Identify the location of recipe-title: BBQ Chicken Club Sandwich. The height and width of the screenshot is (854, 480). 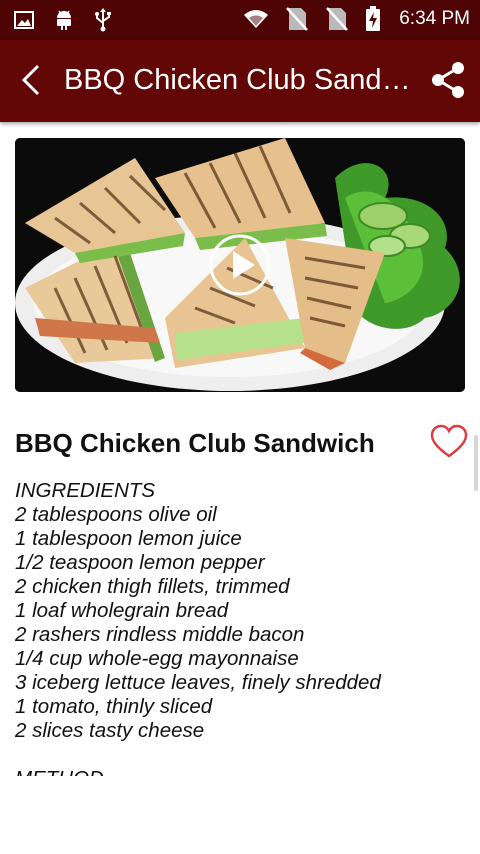
(195, 443).